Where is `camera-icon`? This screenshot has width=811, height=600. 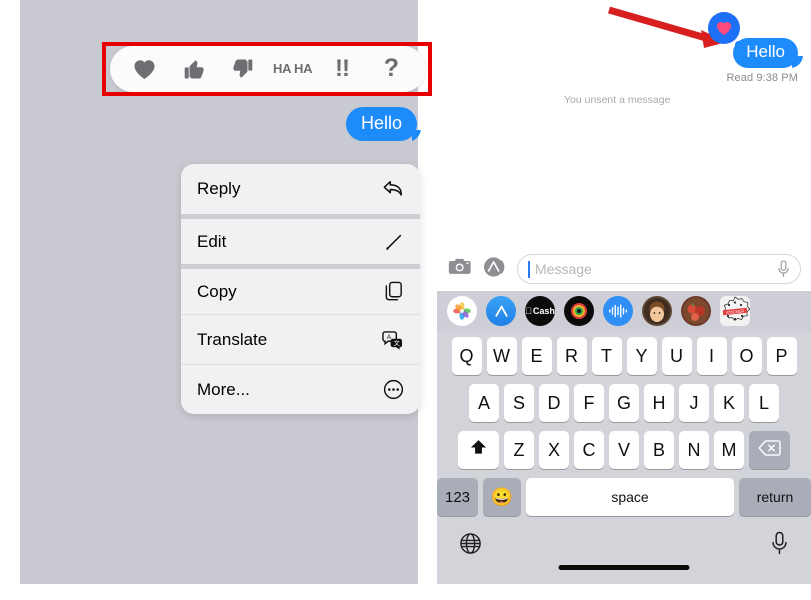
camera-icon is located at coordinates (460, 269).